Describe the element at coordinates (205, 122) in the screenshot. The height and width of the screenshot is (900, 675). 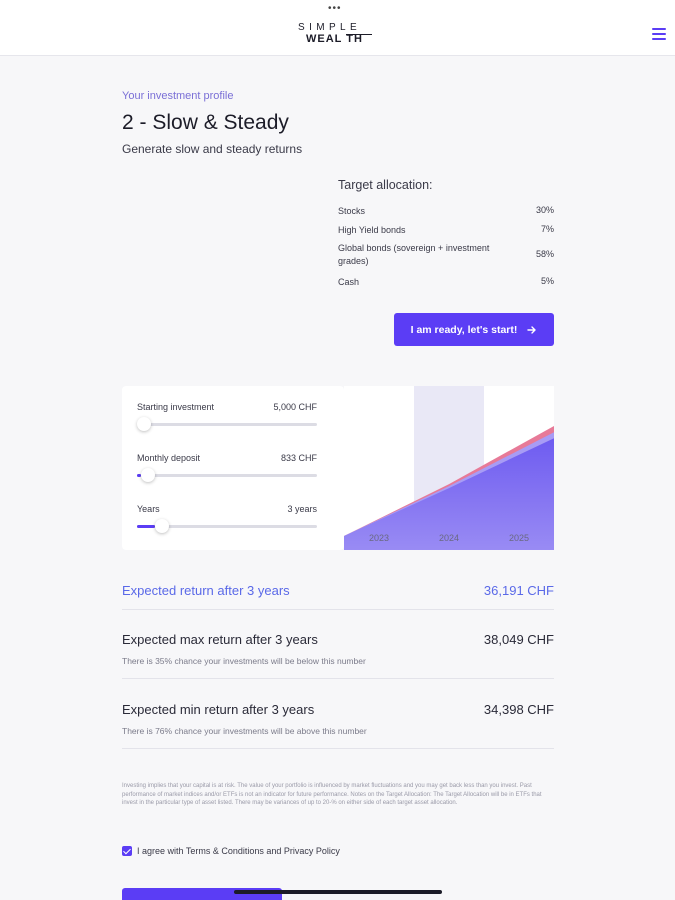
I see `page-title: 2 - Slow & Steady` at that location.